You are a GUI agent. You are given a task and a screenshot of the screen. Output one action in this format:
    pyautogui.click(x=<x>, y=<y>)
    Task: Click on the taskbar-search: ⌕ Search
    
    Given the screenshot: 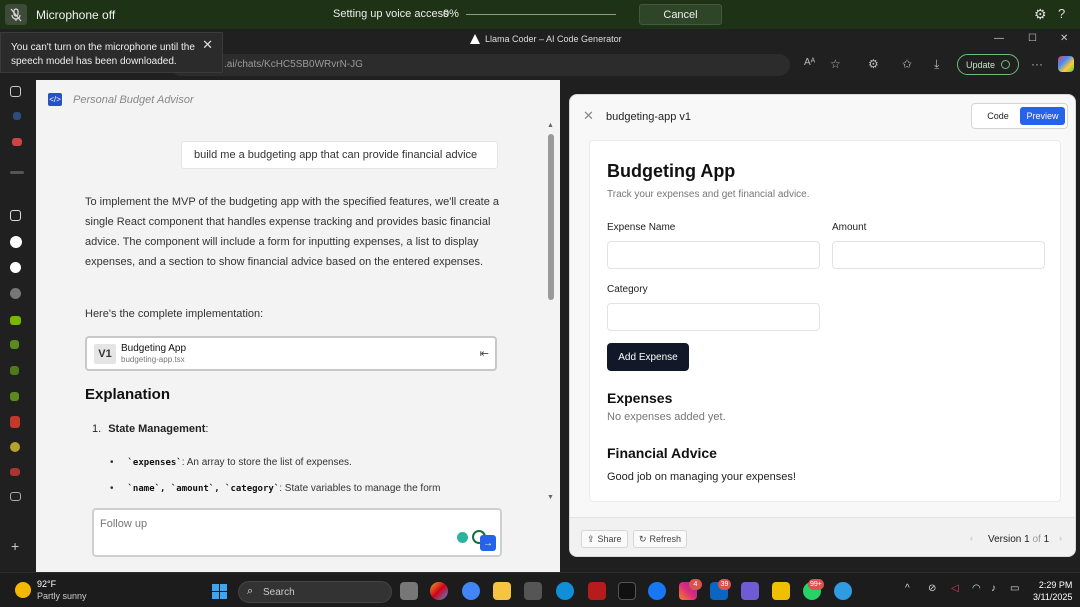 What is the action you would take?
    pyautogui.click(x=315, y=592)
    